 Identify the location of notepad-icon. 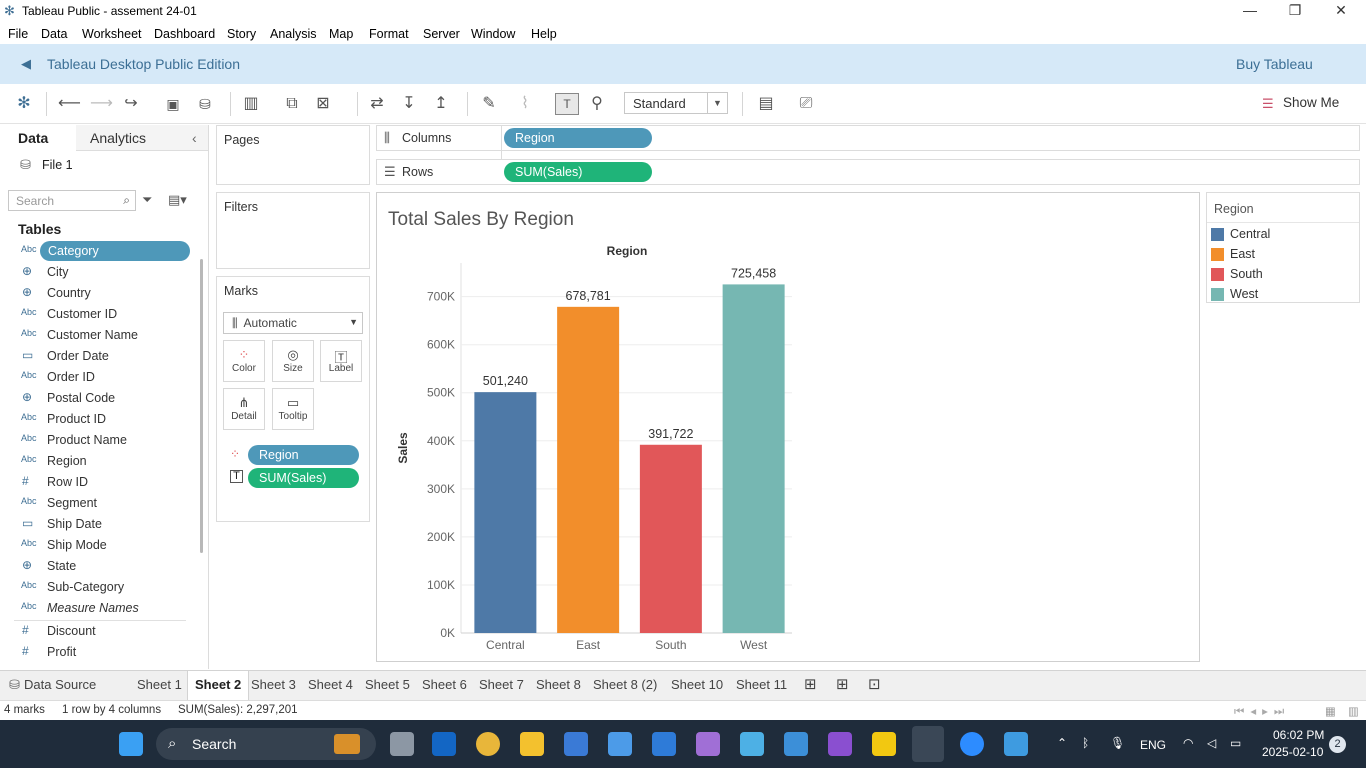
(620, 744).